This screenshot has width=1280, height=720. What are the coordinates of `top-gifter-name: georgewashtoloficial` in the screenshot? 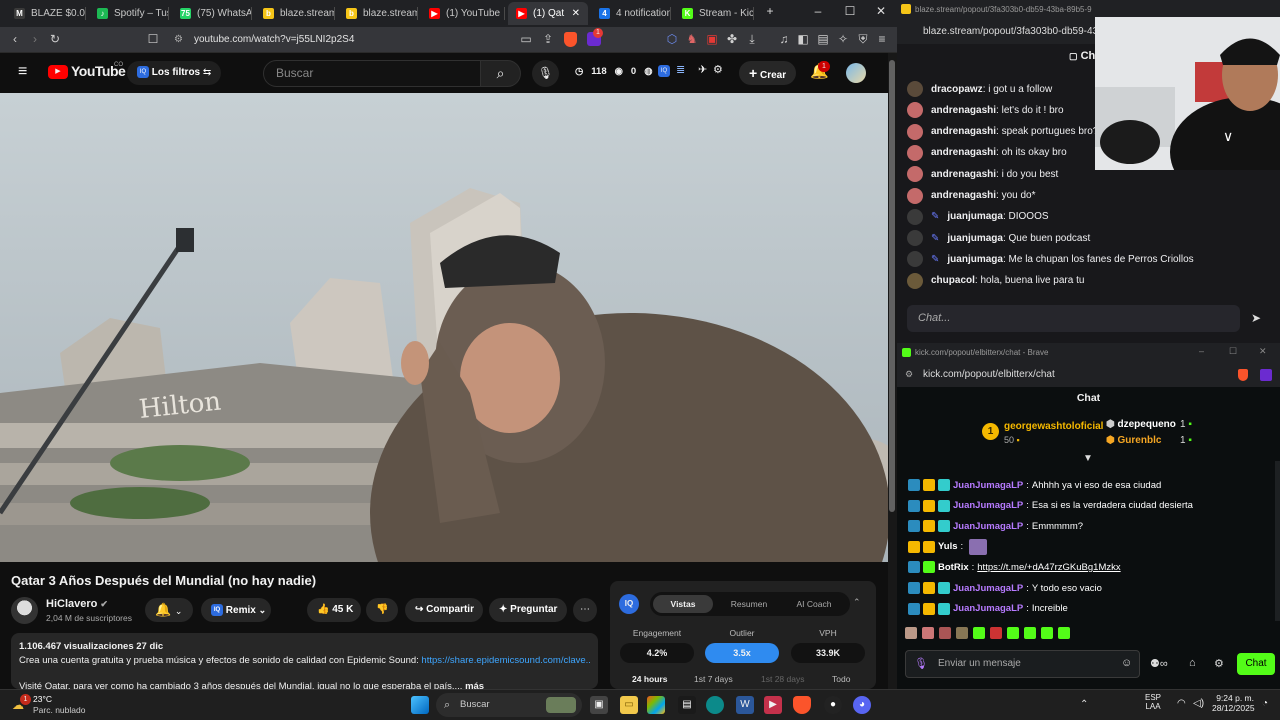 It's located at (1053, 426).